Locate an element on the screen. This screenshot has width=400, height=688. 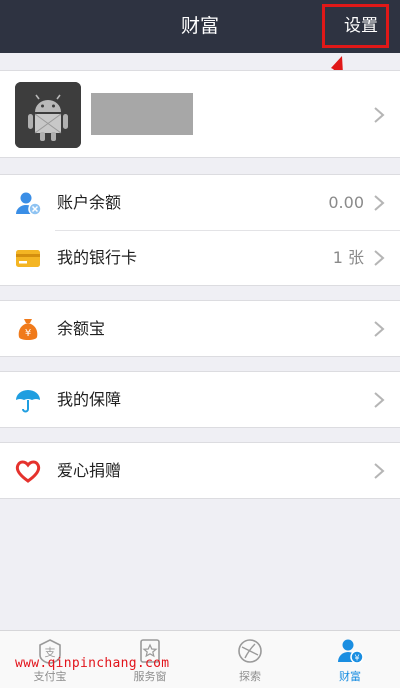
user-balance-icon is located at coordinates (28, 203).